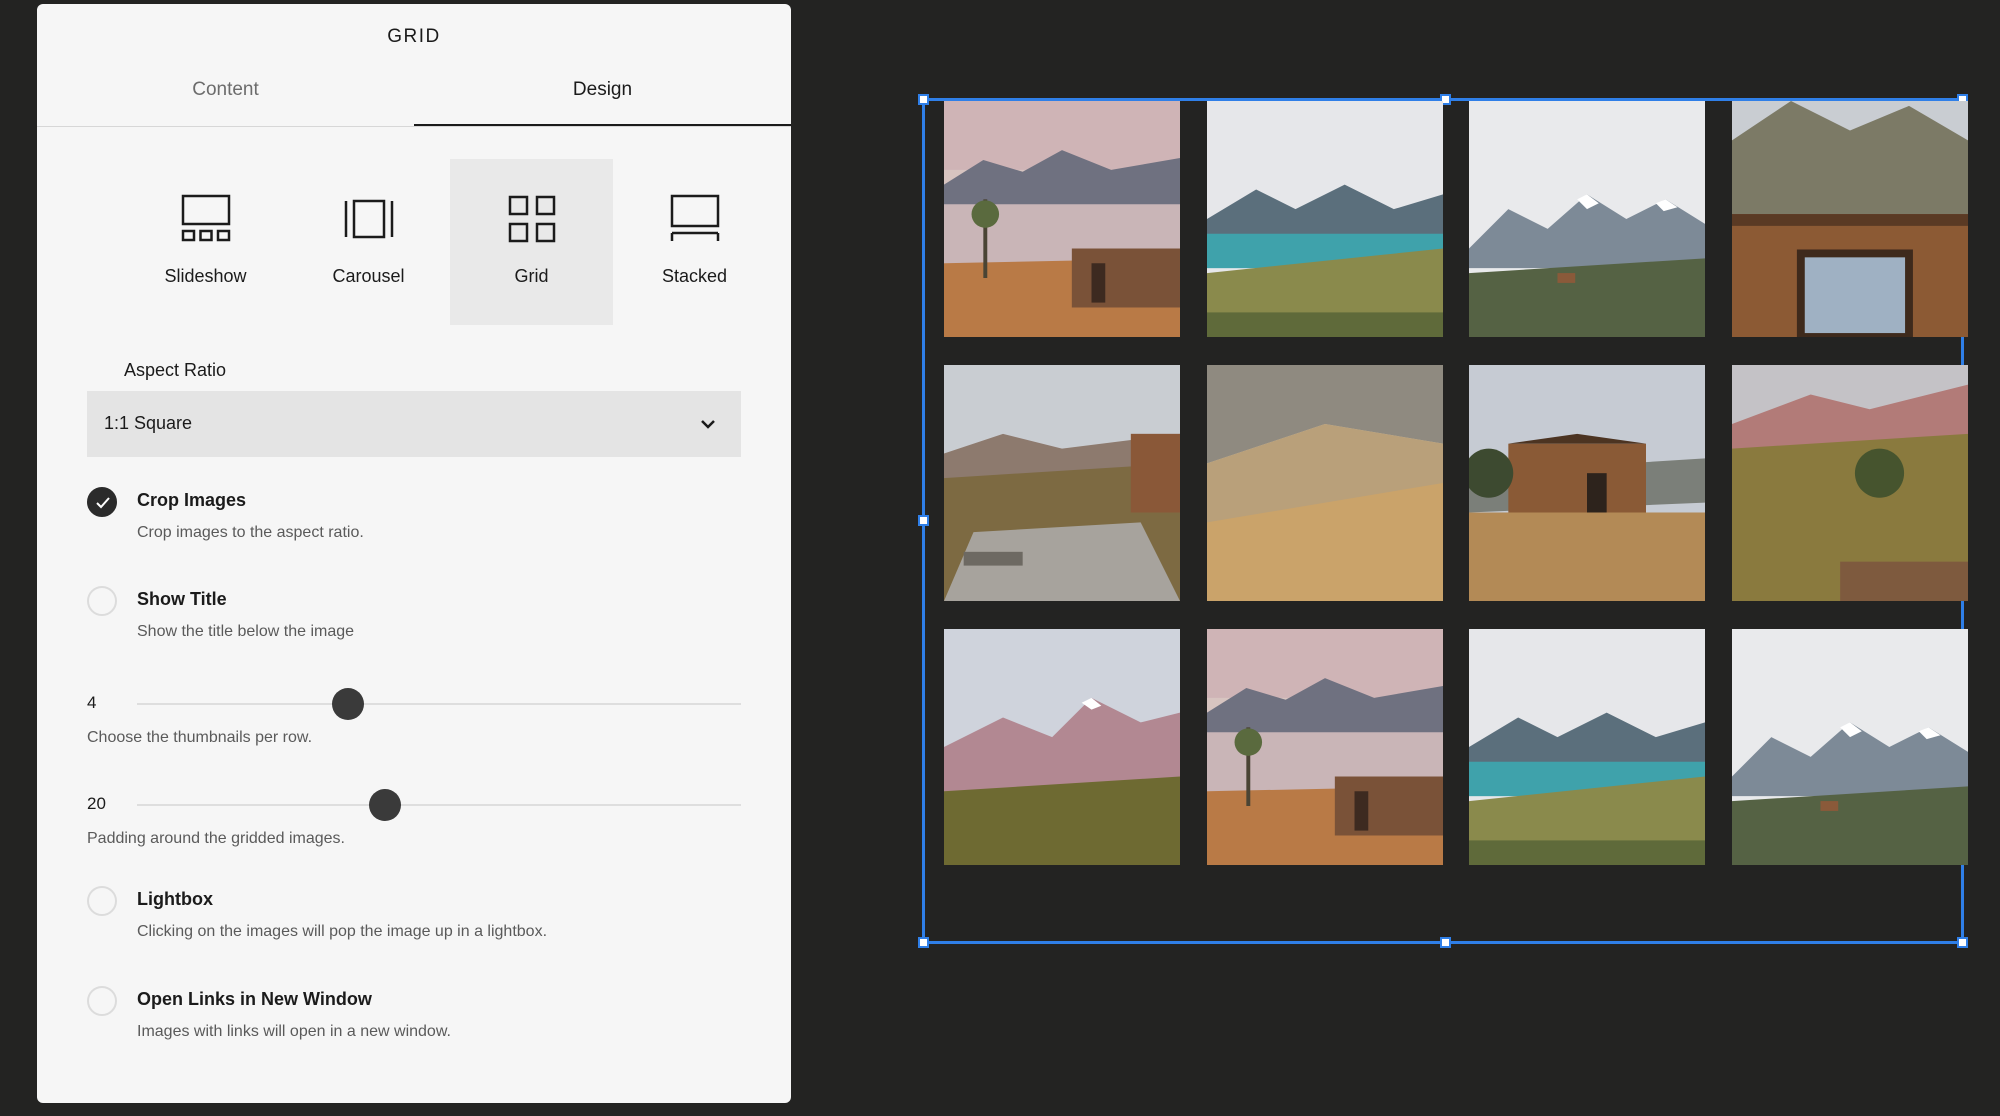 The width and height of the screenshot is (2000, 1116). What do you see at coordinates (923, 520) in the screenshot?
I see `resize-handle-left` at bounding box center [923, 520].